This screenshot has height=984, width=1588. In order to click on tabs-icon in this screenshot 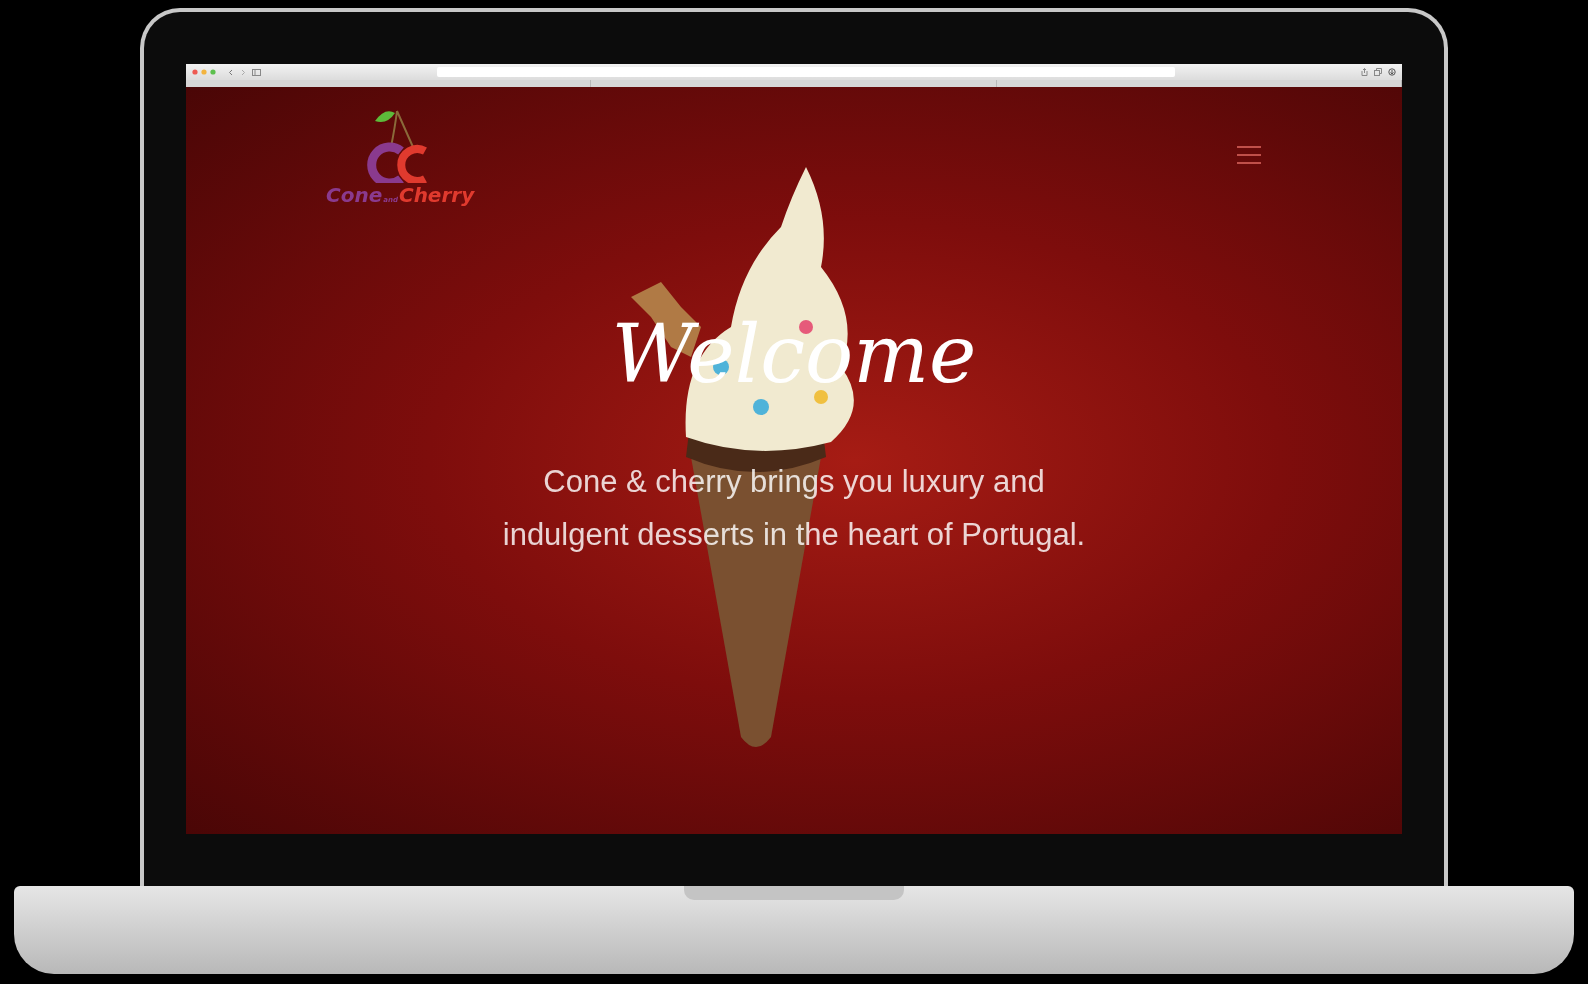, I will do `click(1378, 72)`.